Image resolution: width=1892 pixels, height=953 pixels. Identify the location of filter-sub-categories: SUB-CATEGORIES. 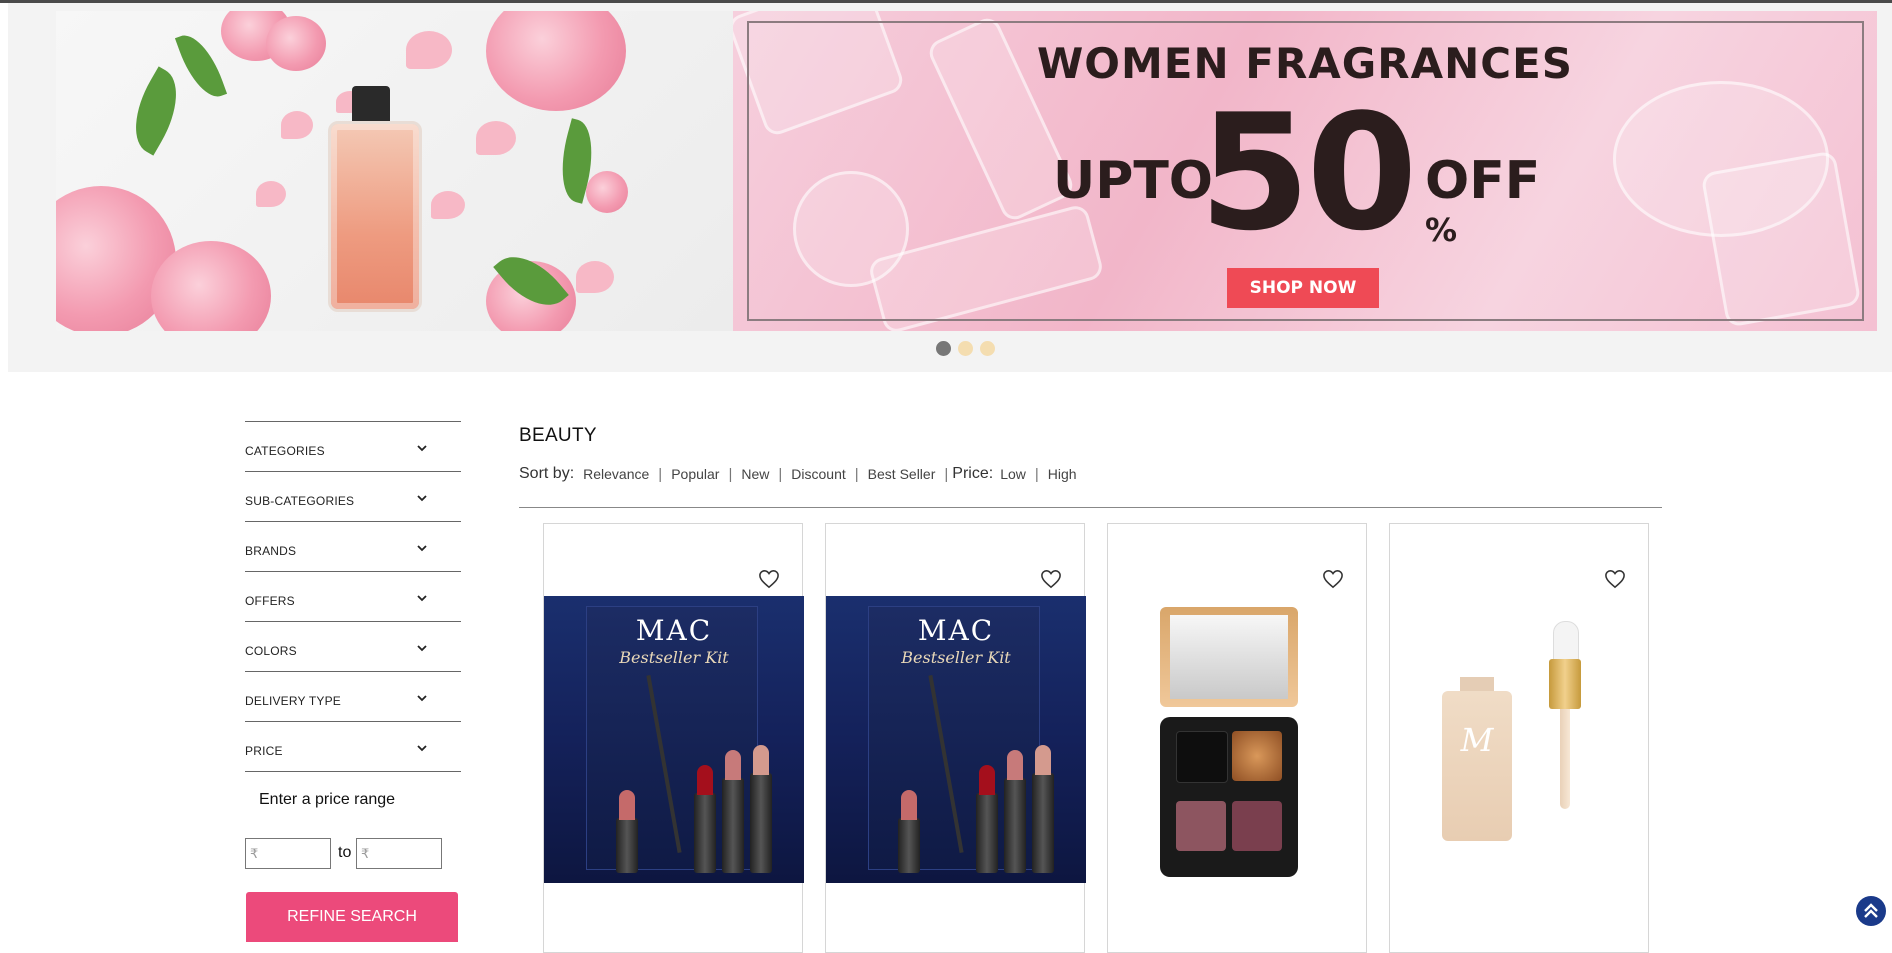
(353, 496).